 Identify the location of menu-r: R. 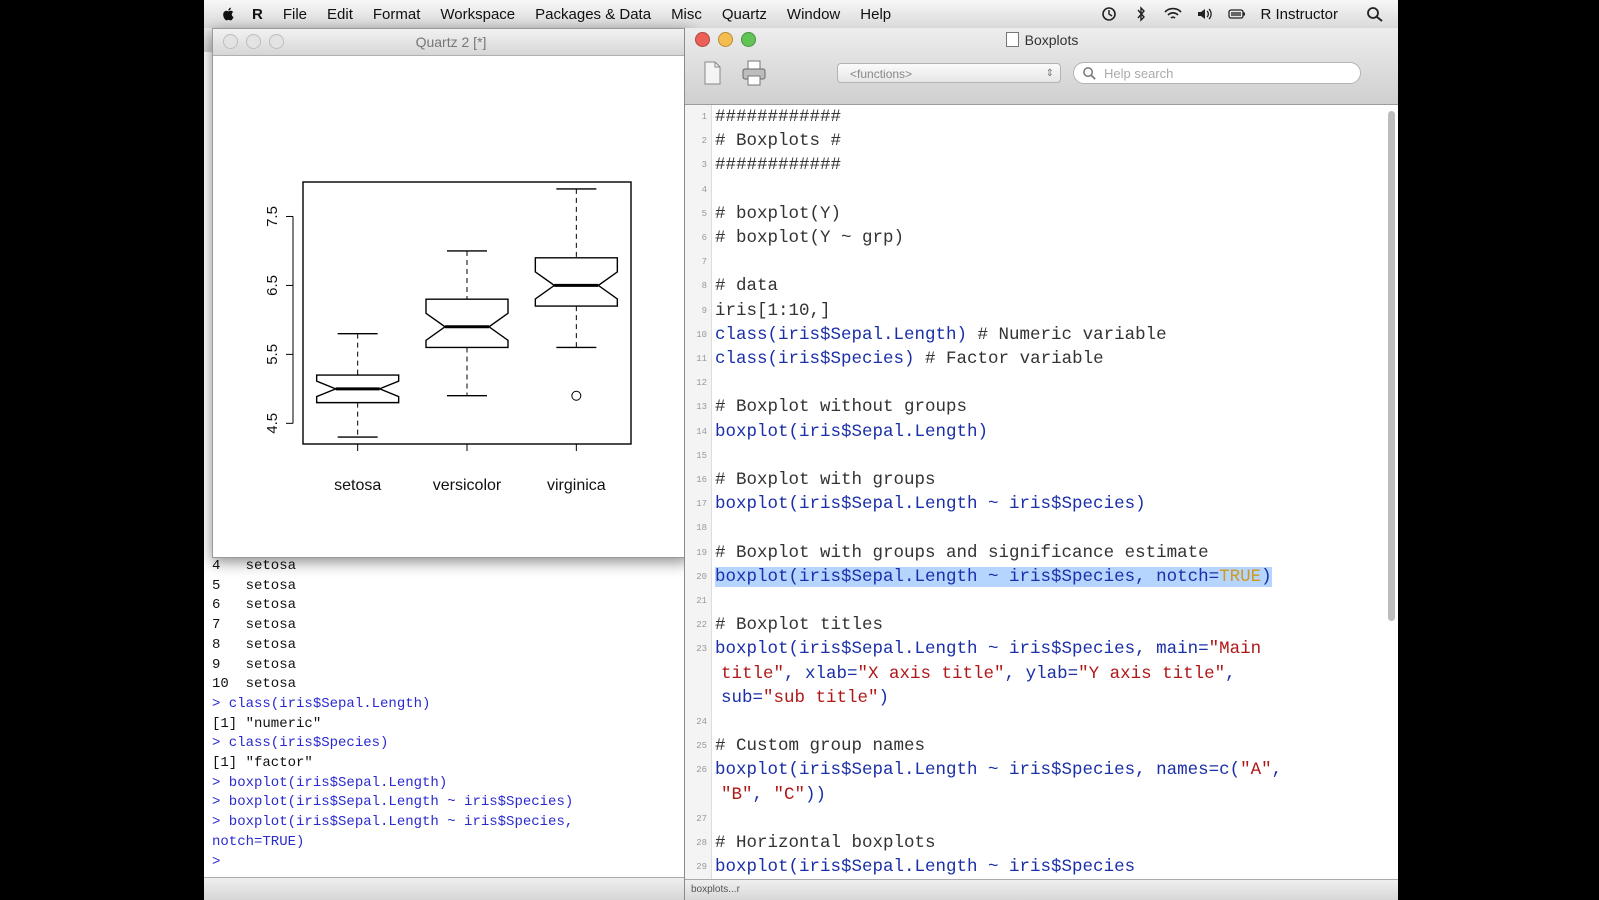
(257, 14).